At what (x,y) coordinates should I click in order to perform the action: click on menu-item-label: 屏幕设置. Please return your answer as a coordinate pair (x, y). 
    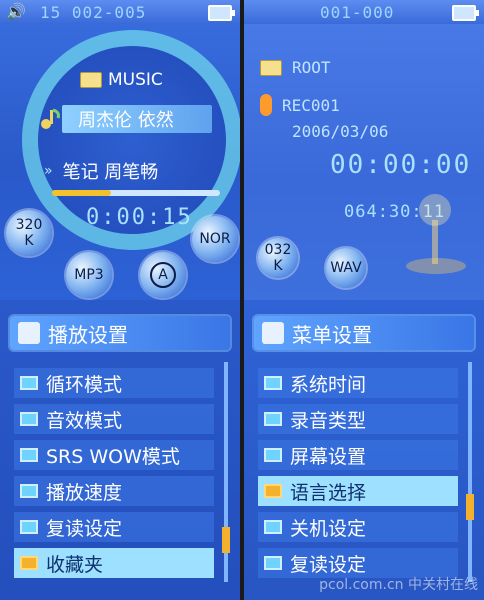
    Looking at the image, I should click on (328, 456).